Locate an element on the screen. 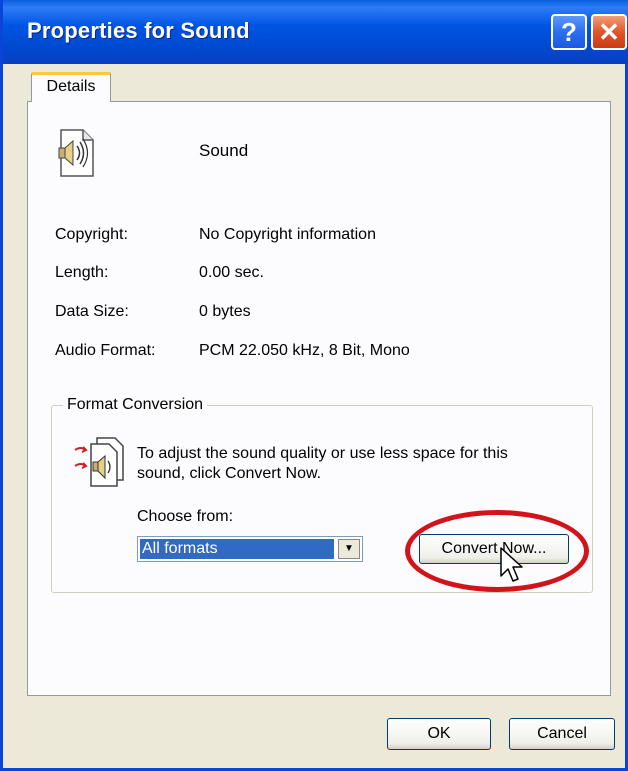  choose-from-label: Choose from: is located at coordinates (185, 516).